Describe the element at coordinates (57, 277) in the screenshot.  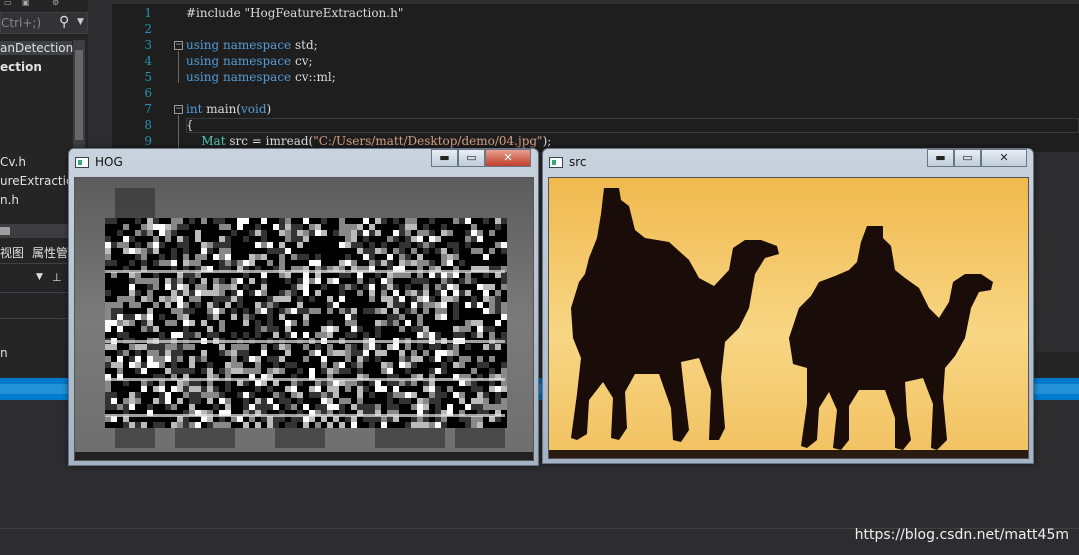
I see `pin-icon: ⊥` at that location.